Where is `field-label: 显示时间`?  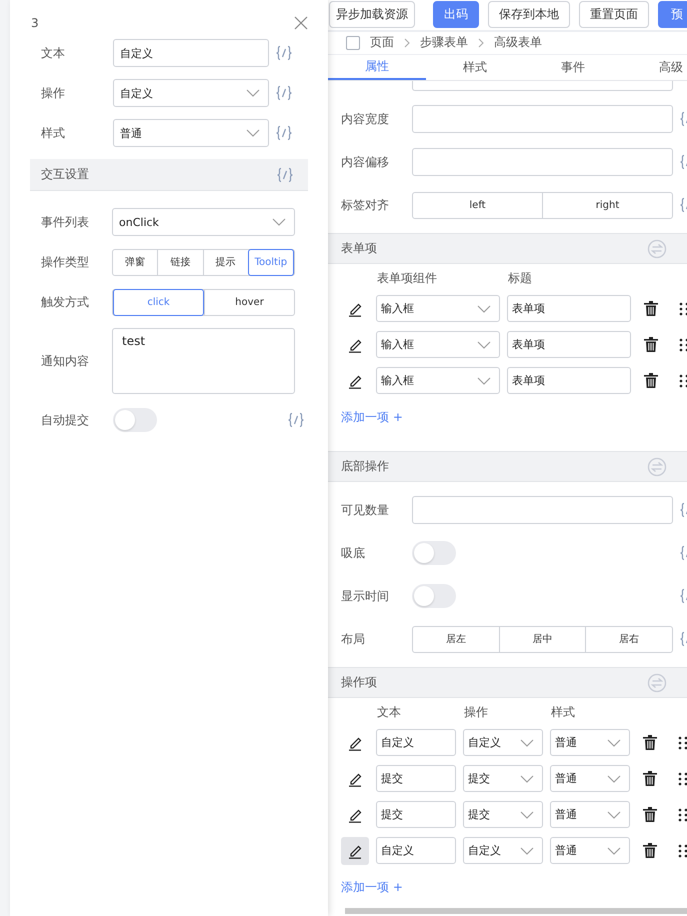 field-label: 显示时间 is located at coordinates (365, 596).